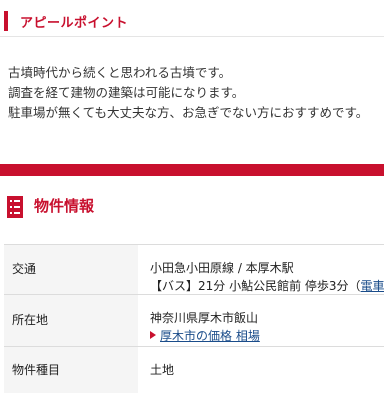 This screenshot has height=393, width=384. What do you see at coordinates (210, 336) in the screenshot?
I see `price-market-link: 厚木市の価格 相場` at bounding box center [210, 336].